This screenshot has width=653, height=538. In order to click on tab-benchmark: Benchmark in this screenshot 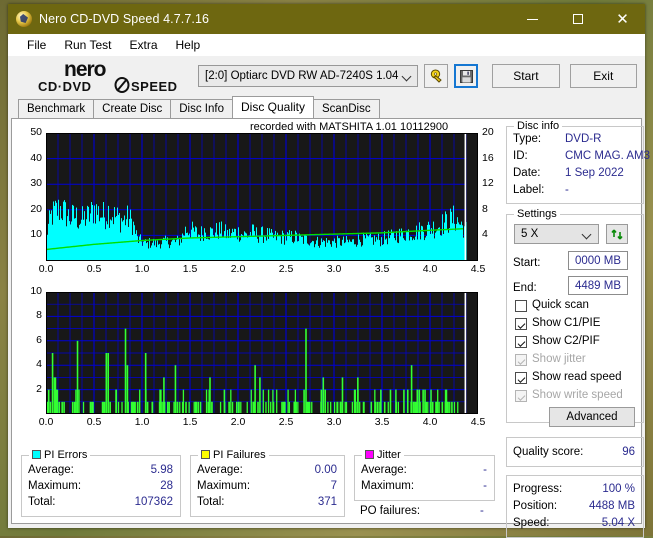, I will do `click(56, 108)`.